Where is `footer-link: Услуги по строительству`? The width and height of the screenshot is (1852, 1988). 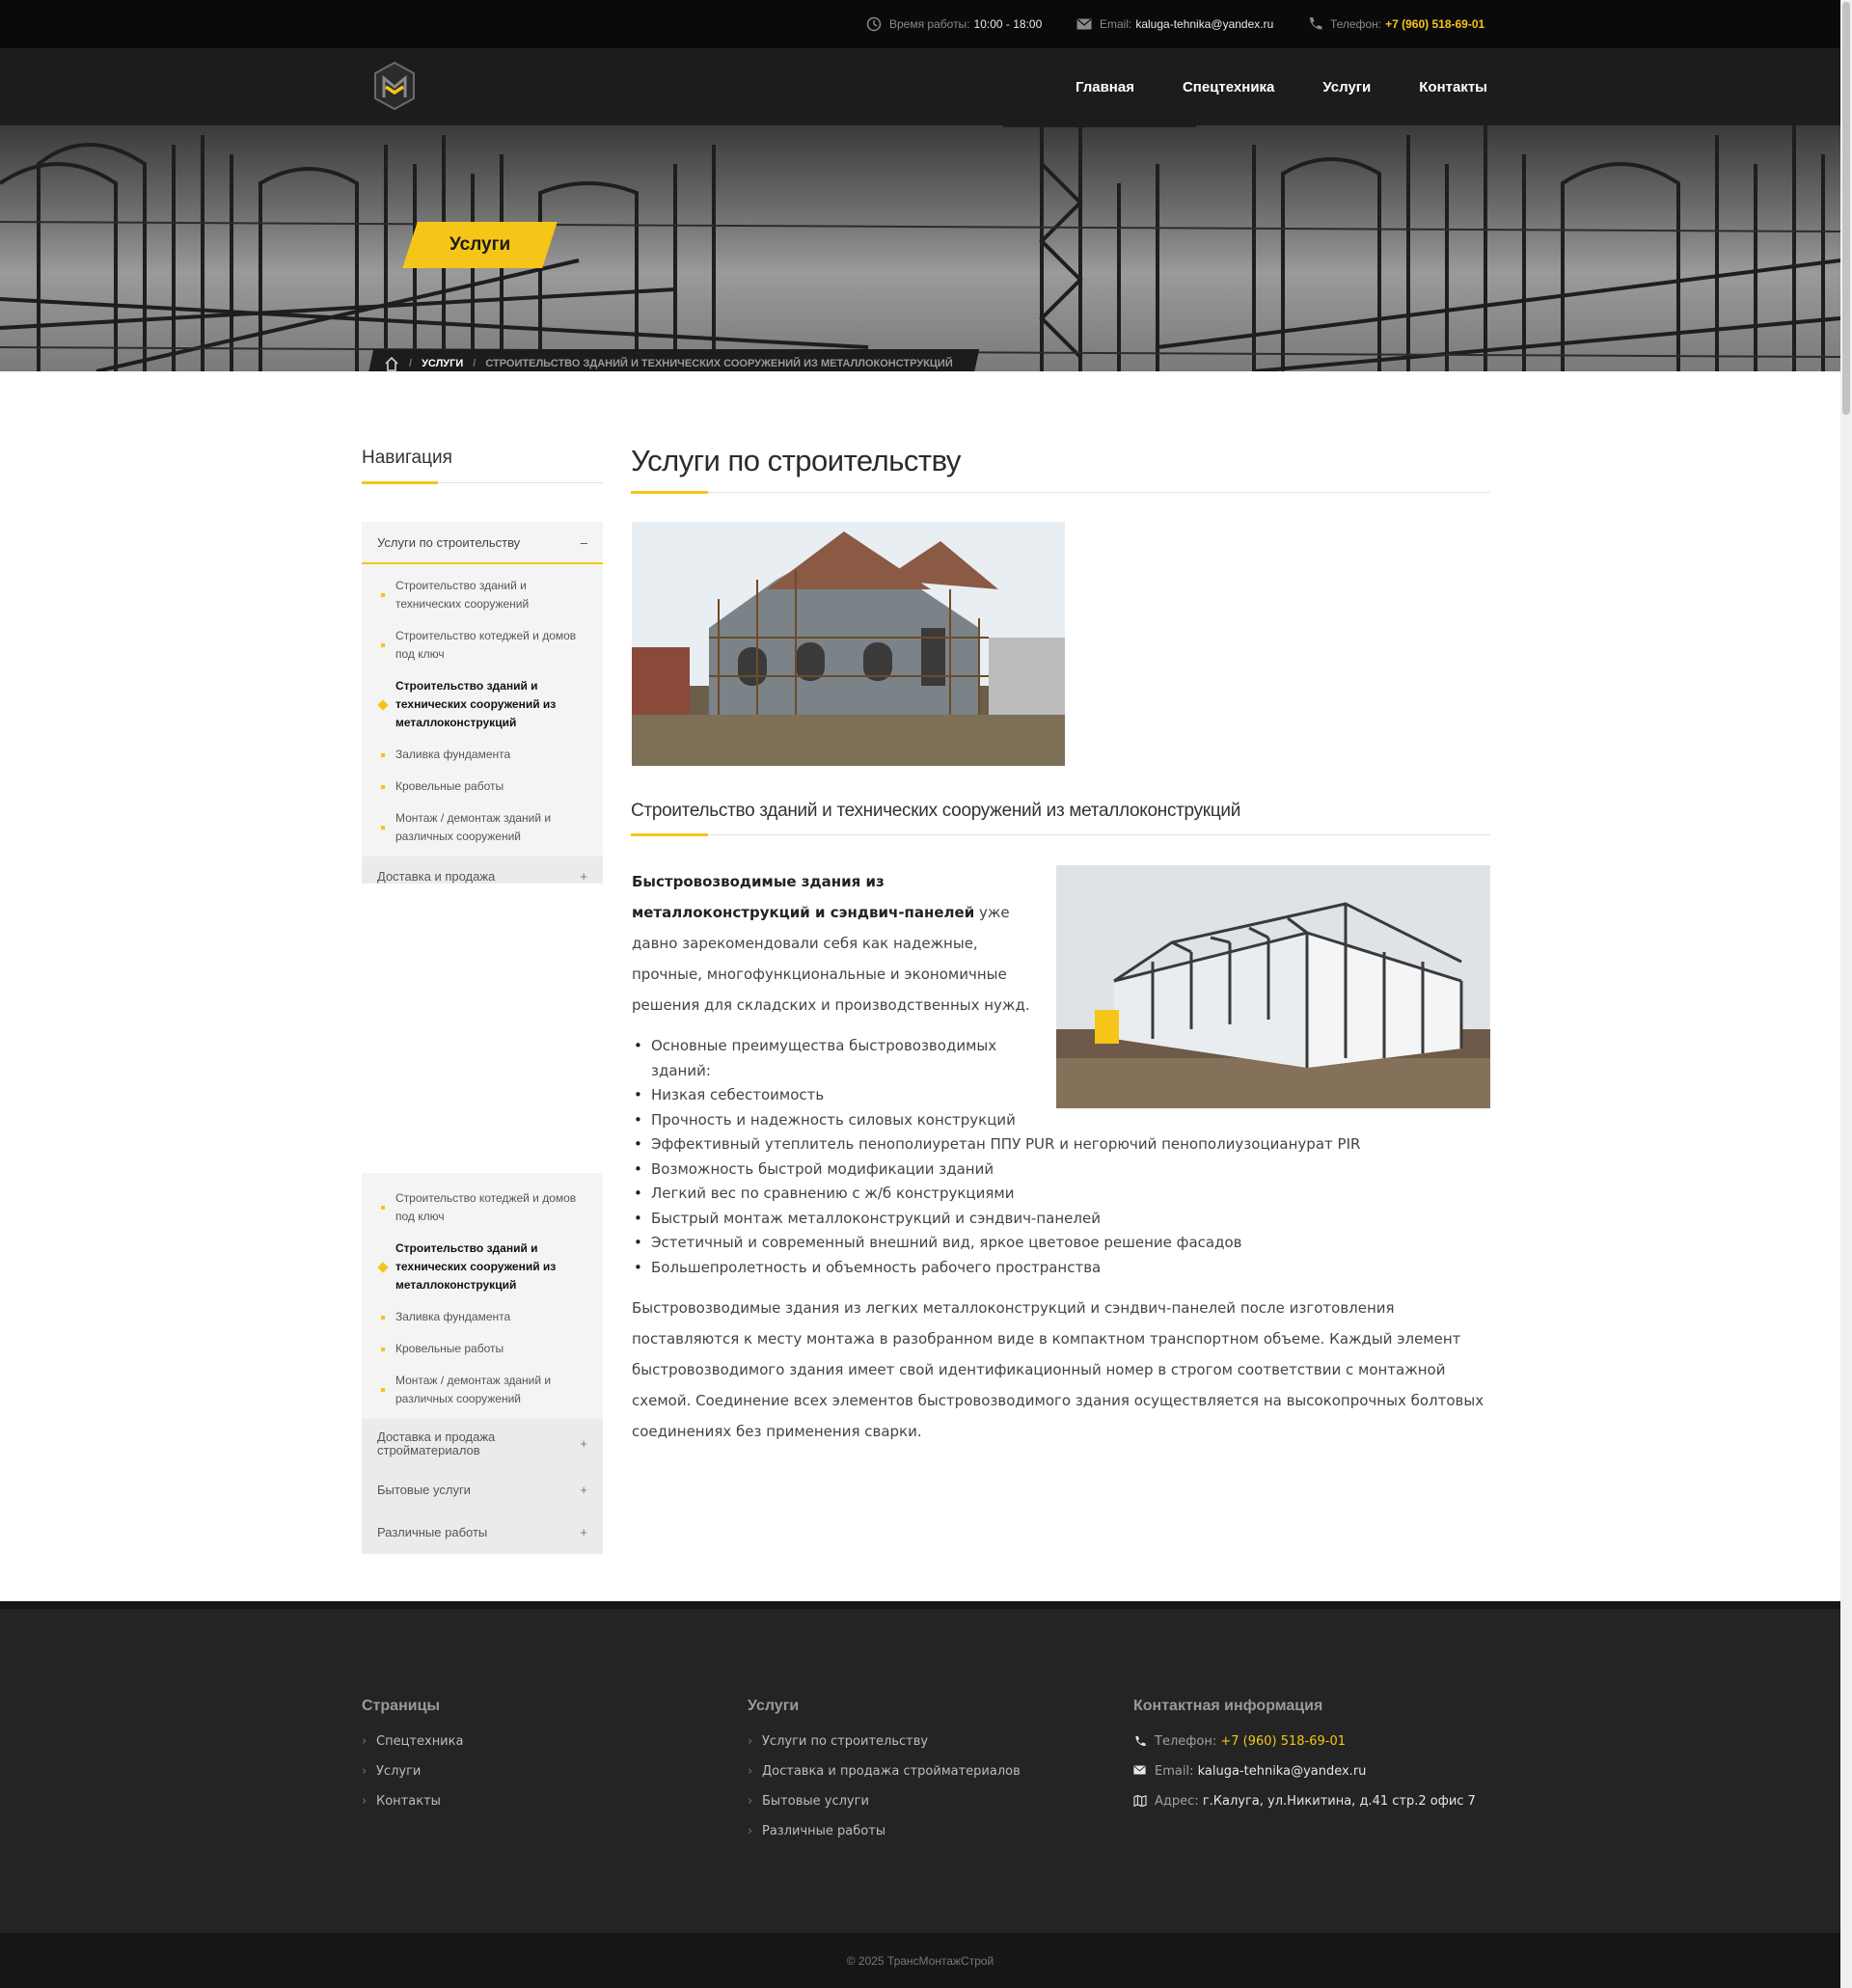 footer-link: Услуги по строительству is located at coordinates (885, 1742).